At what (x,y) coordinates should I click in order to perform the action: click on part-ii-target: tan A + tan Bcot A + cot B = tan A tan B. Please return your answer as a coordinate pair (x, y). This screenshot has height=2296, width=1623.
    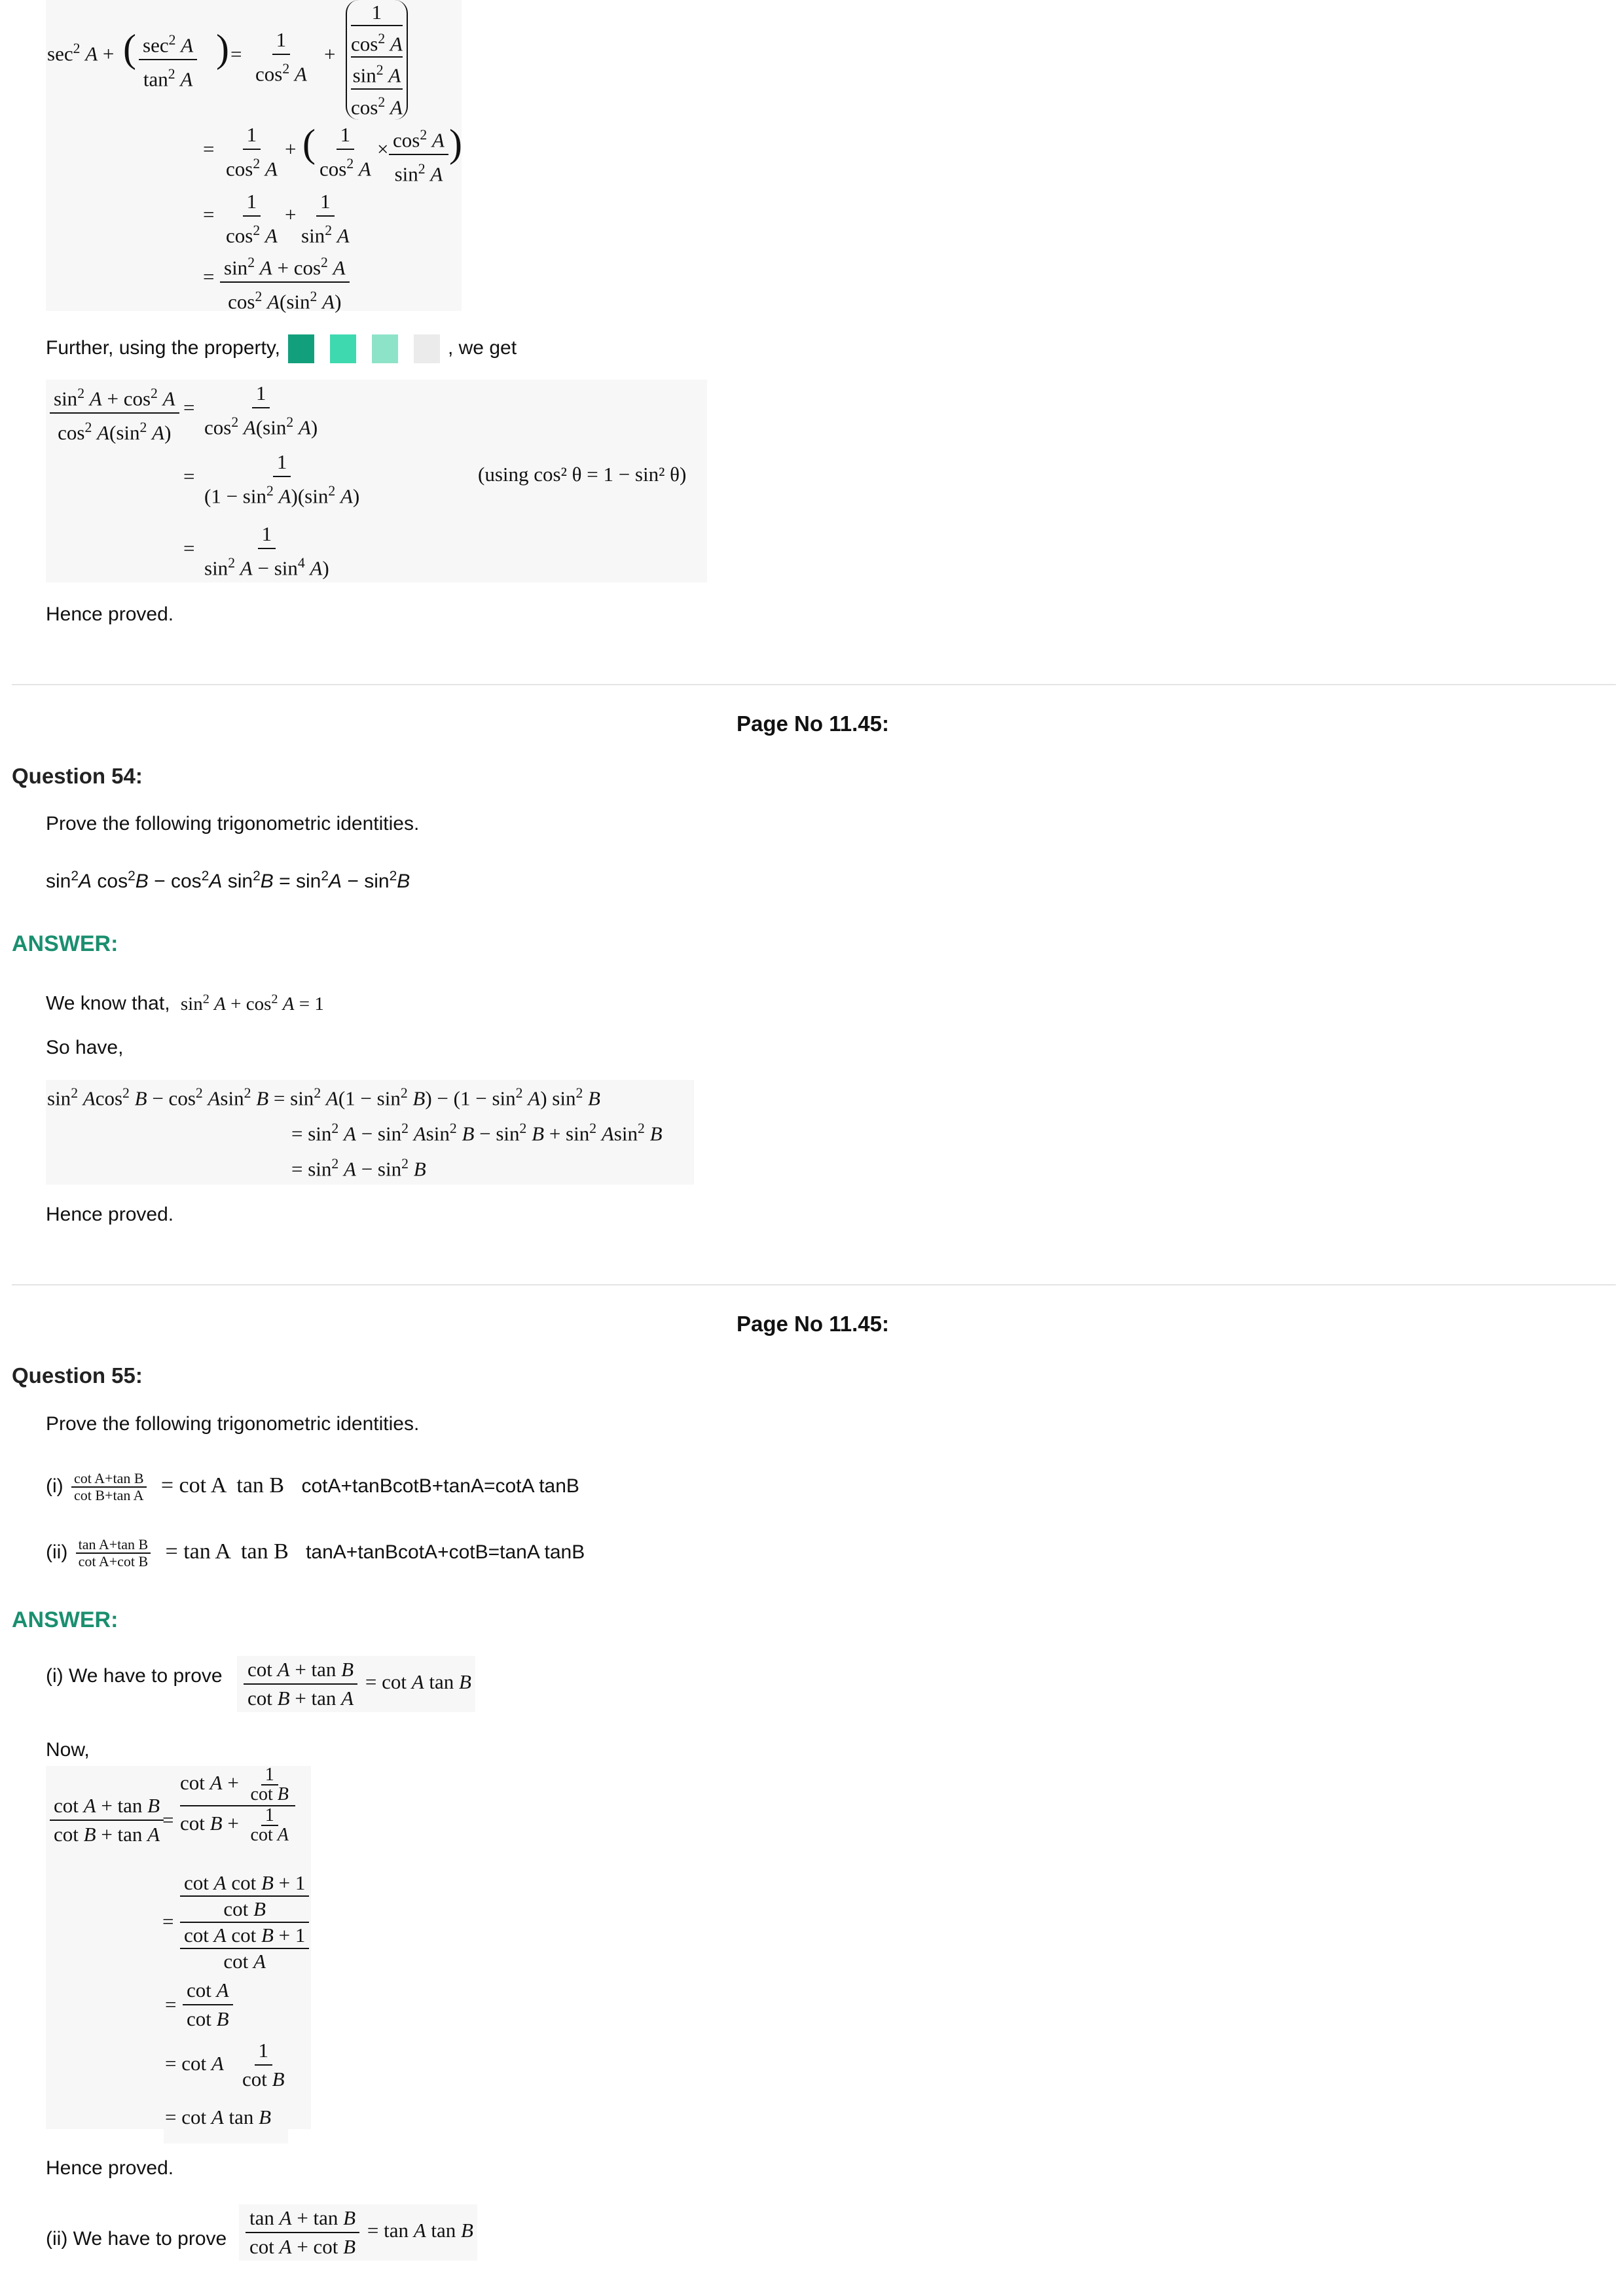
    Looking at the image, I should click on (358, 2232).